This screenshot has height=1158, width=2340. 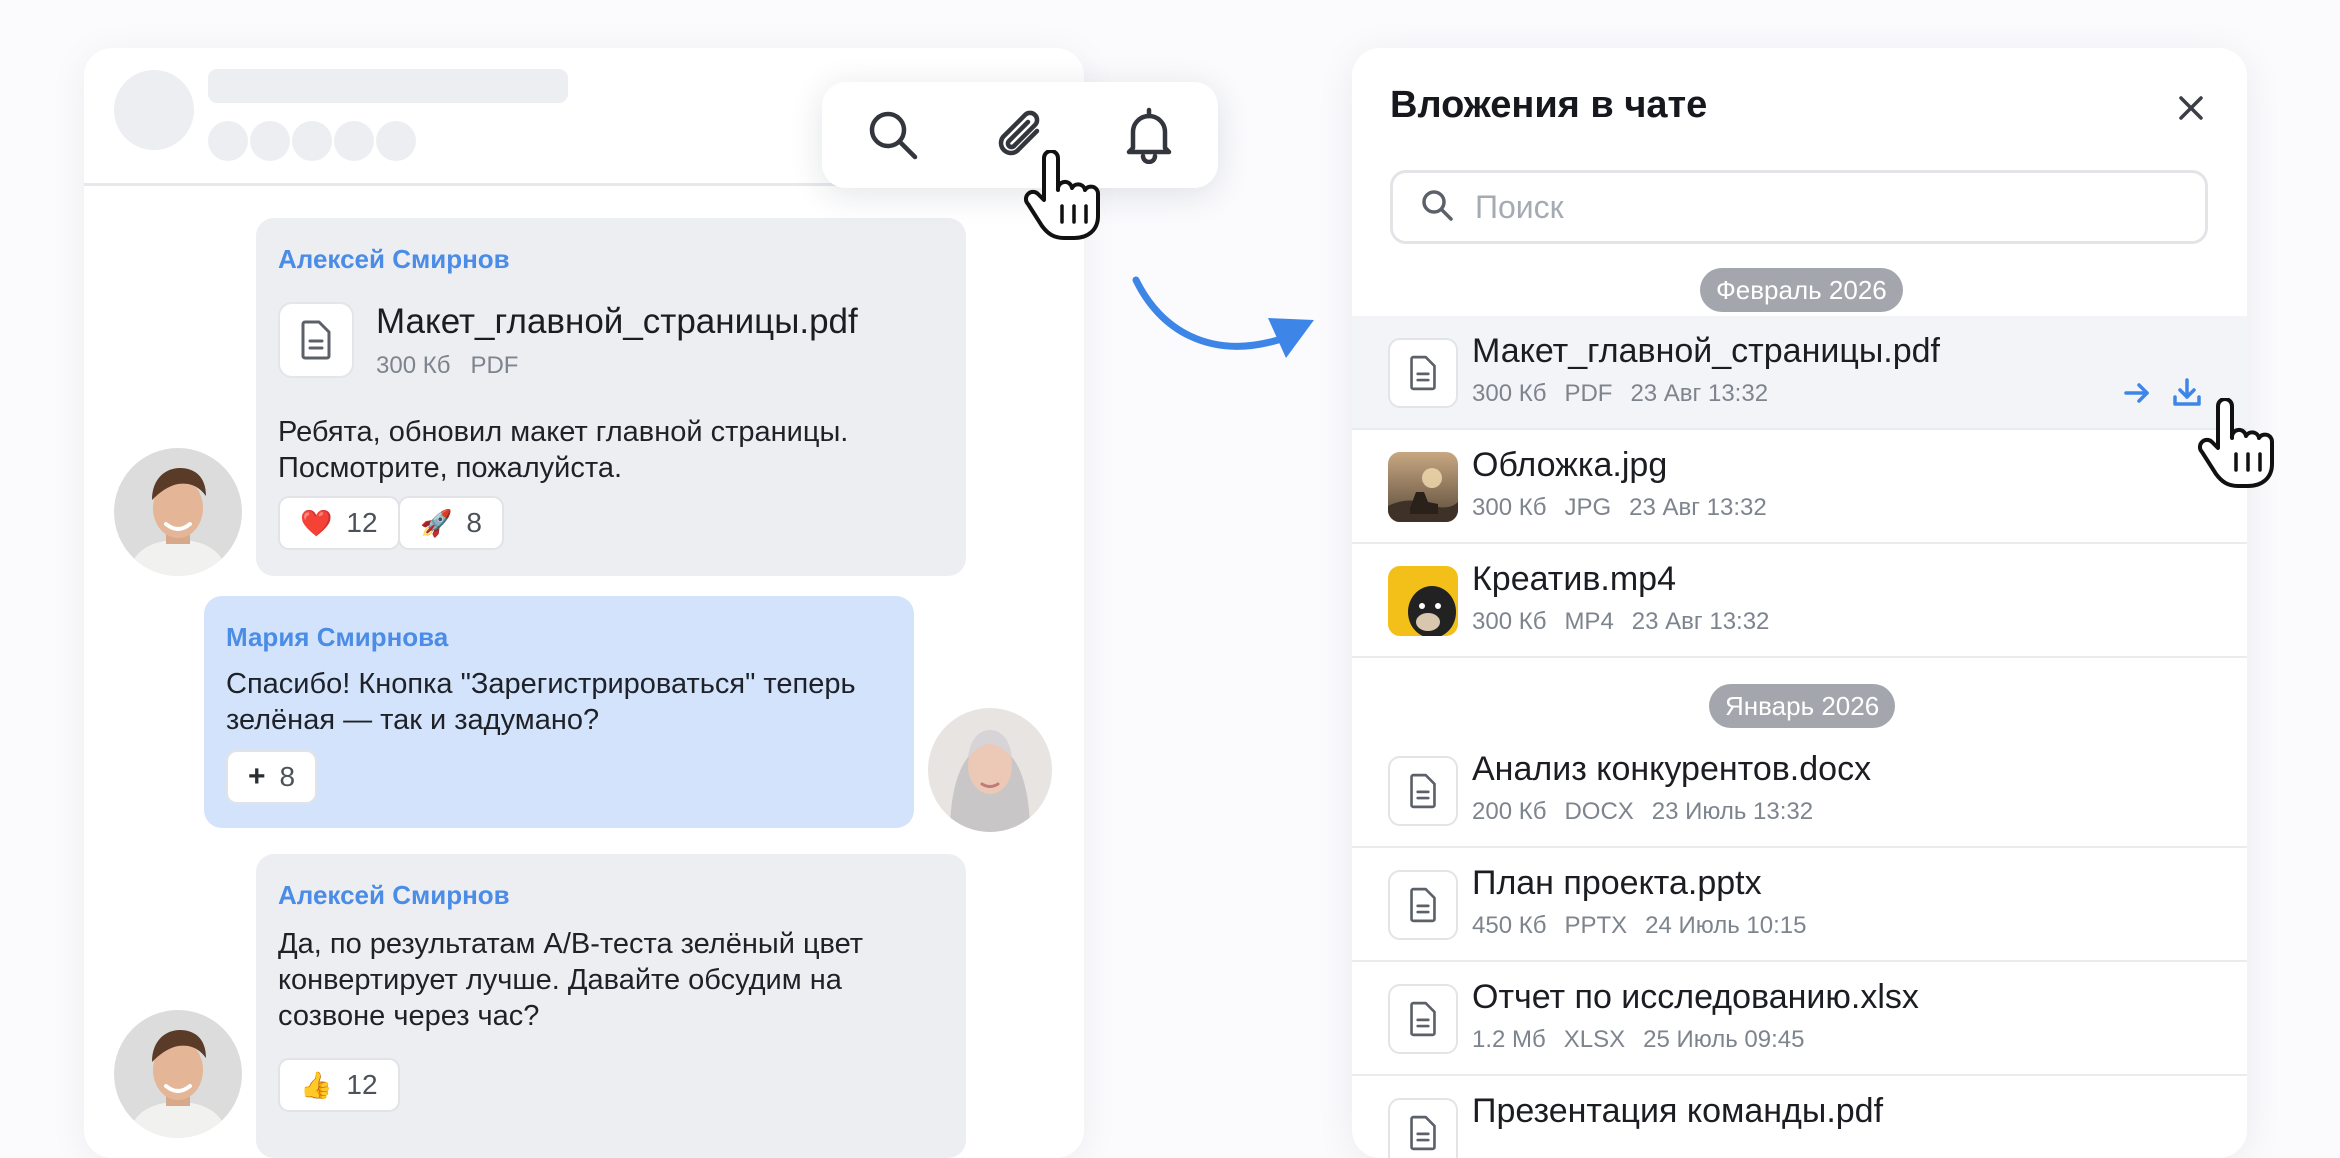 I want to click on attachment-meta: 200 Кб DOCX 23 Июль 13:32, so click(x=1651, y=812).